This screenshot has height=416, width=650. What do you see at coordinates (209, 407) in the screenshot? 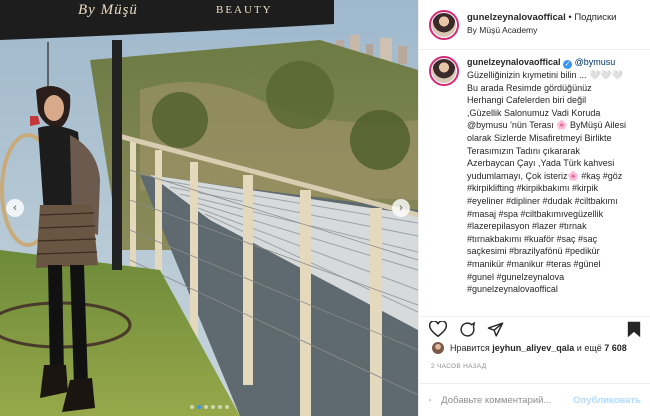
I see `carousel-dots` at bounding box center [209, 407].